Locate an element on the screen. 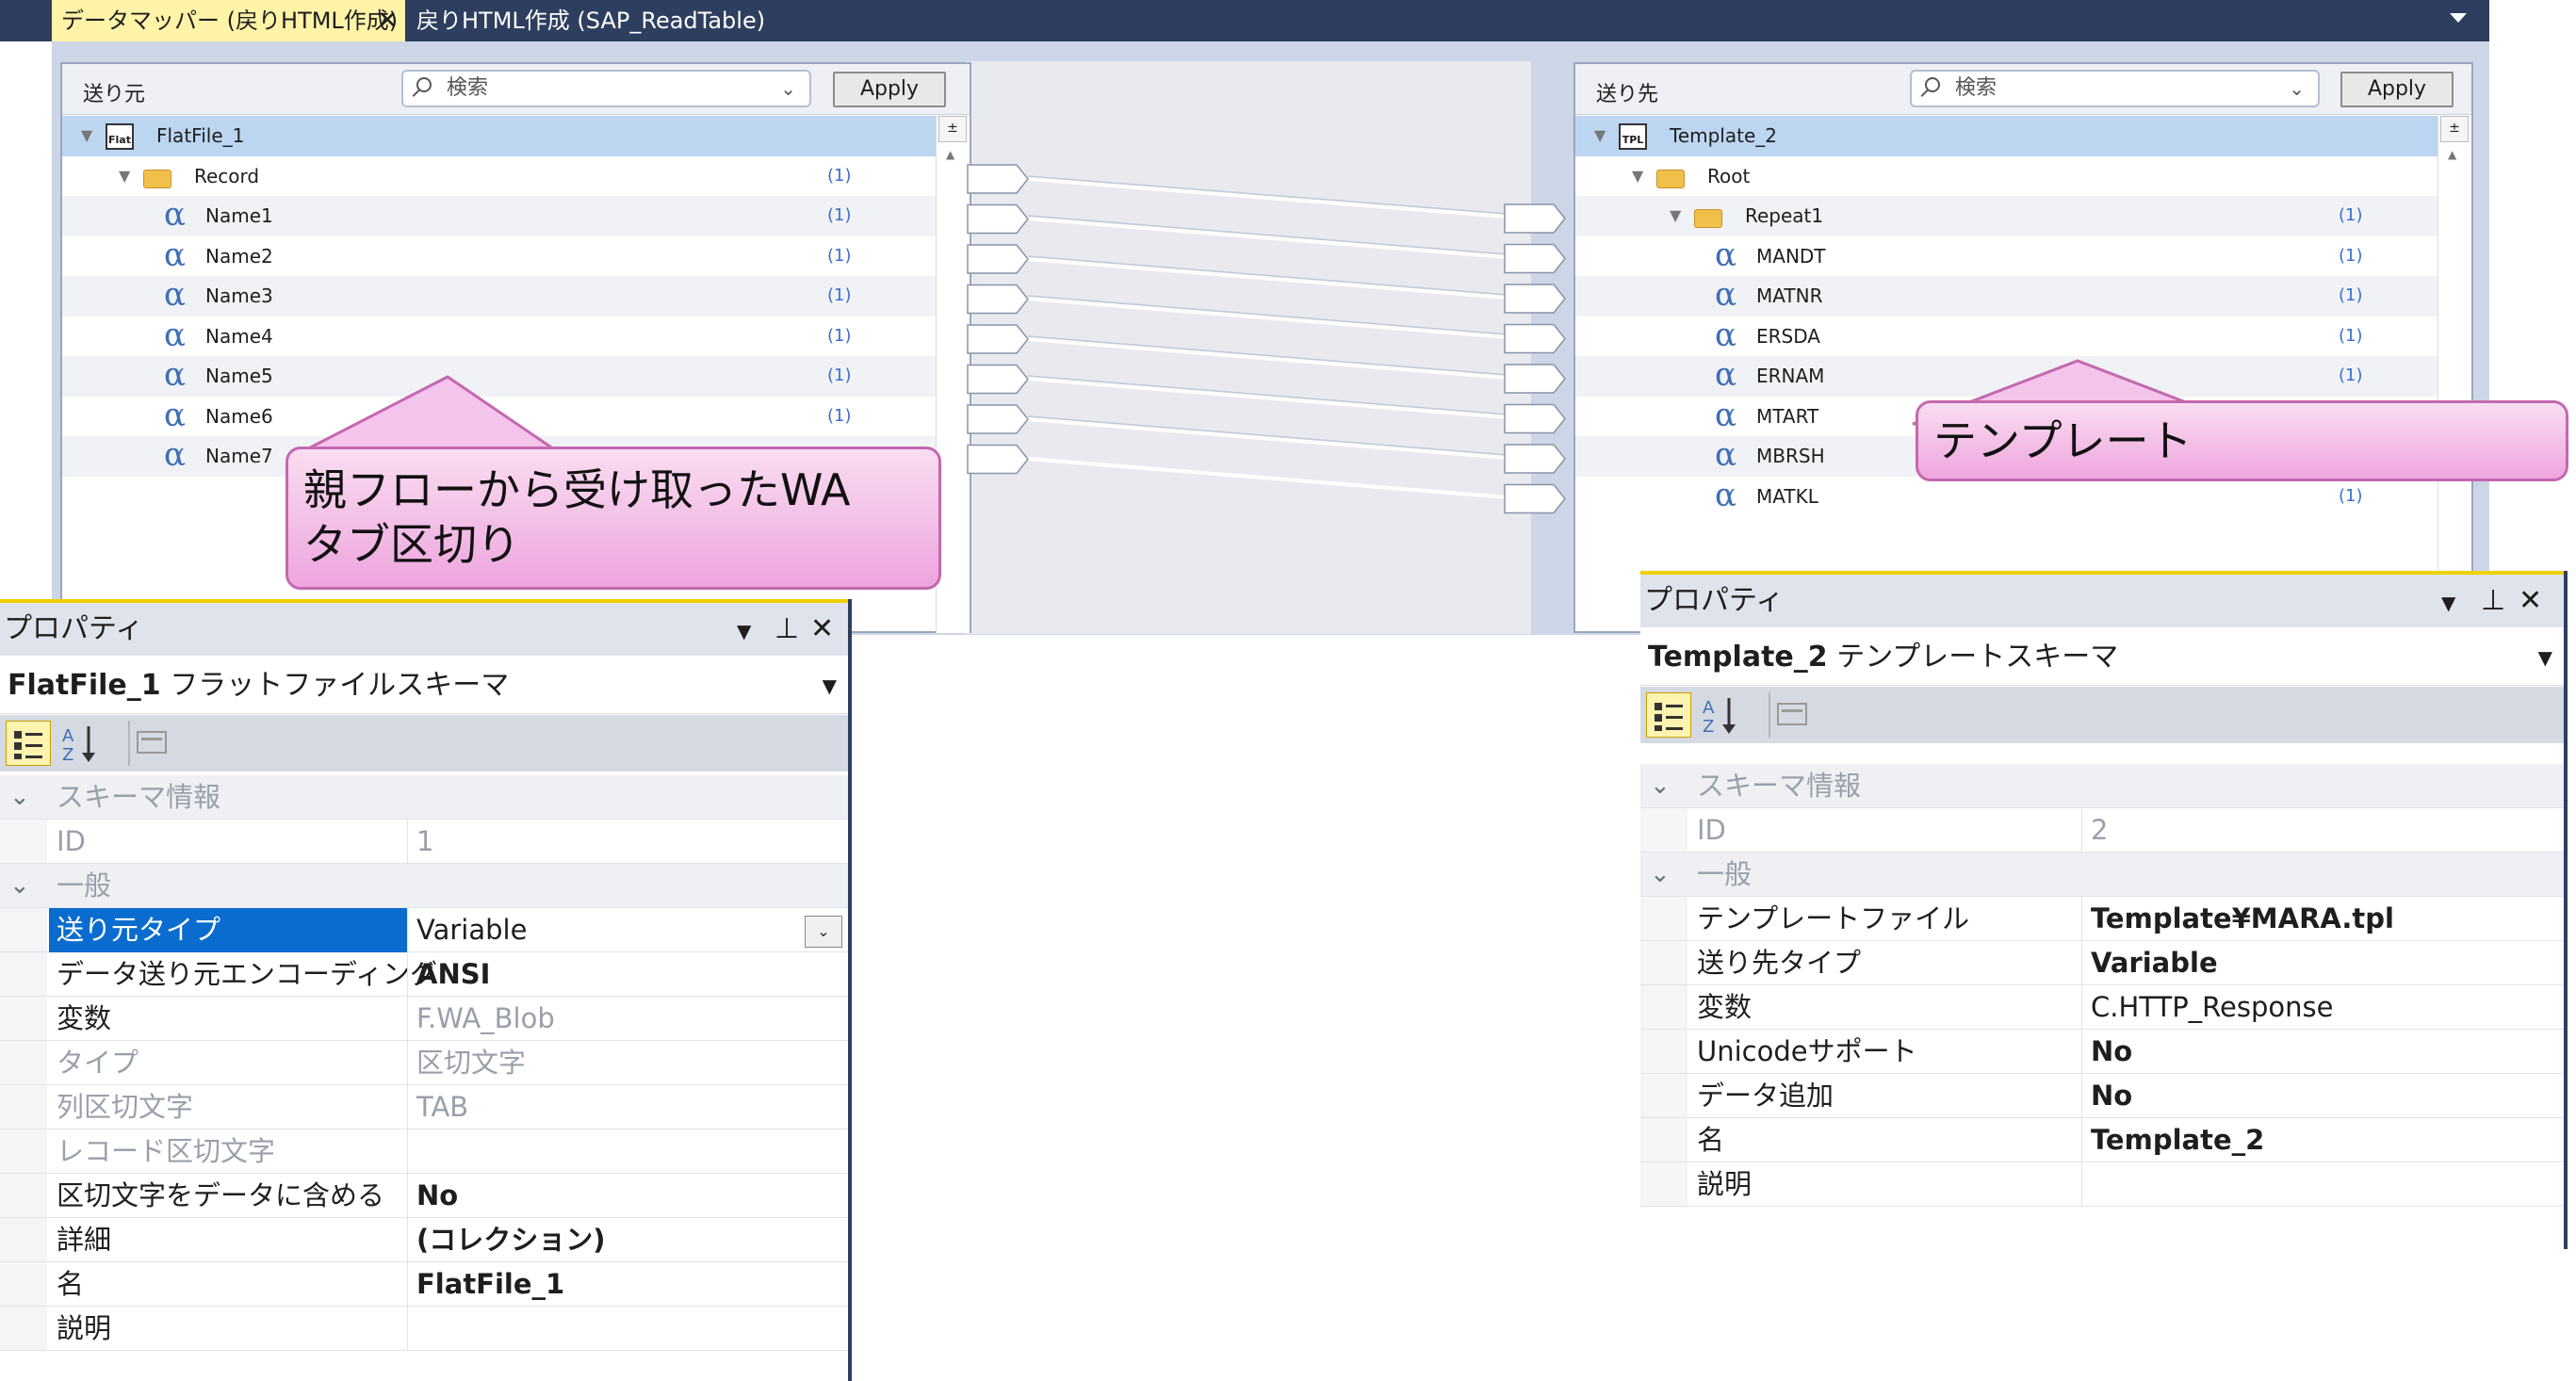 This screenshot has width=2576, height=1381. tree-node: α MATNR (1) is located at coordinates (2023, 296).